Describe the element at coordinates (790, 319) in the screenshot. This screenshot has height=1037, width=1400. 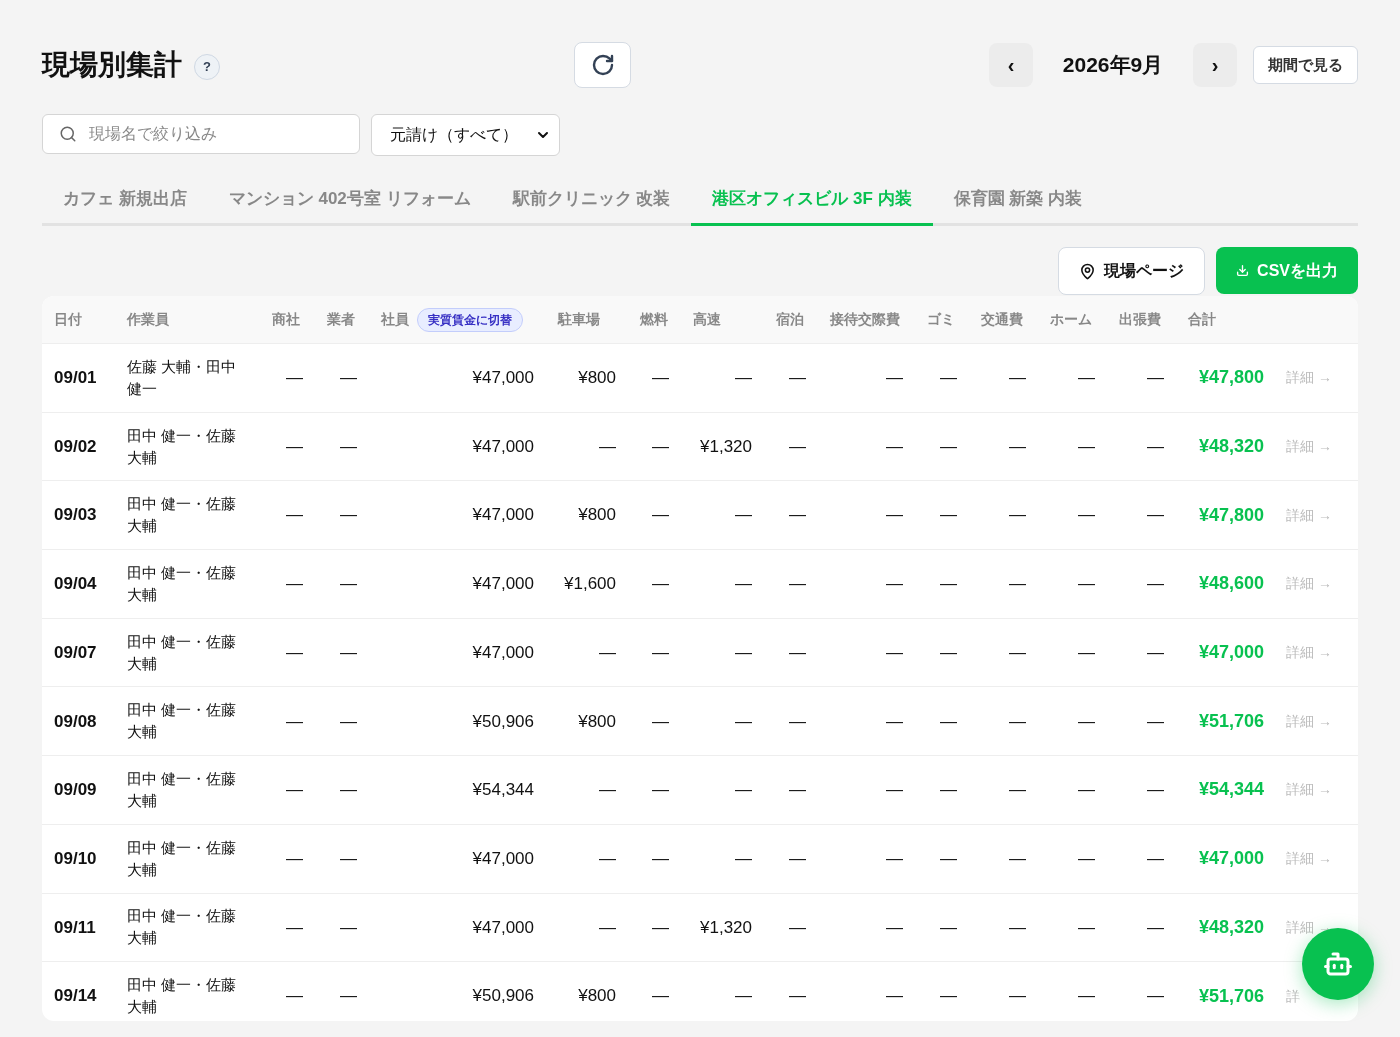
I see `column-header: 宿泊` at that location.